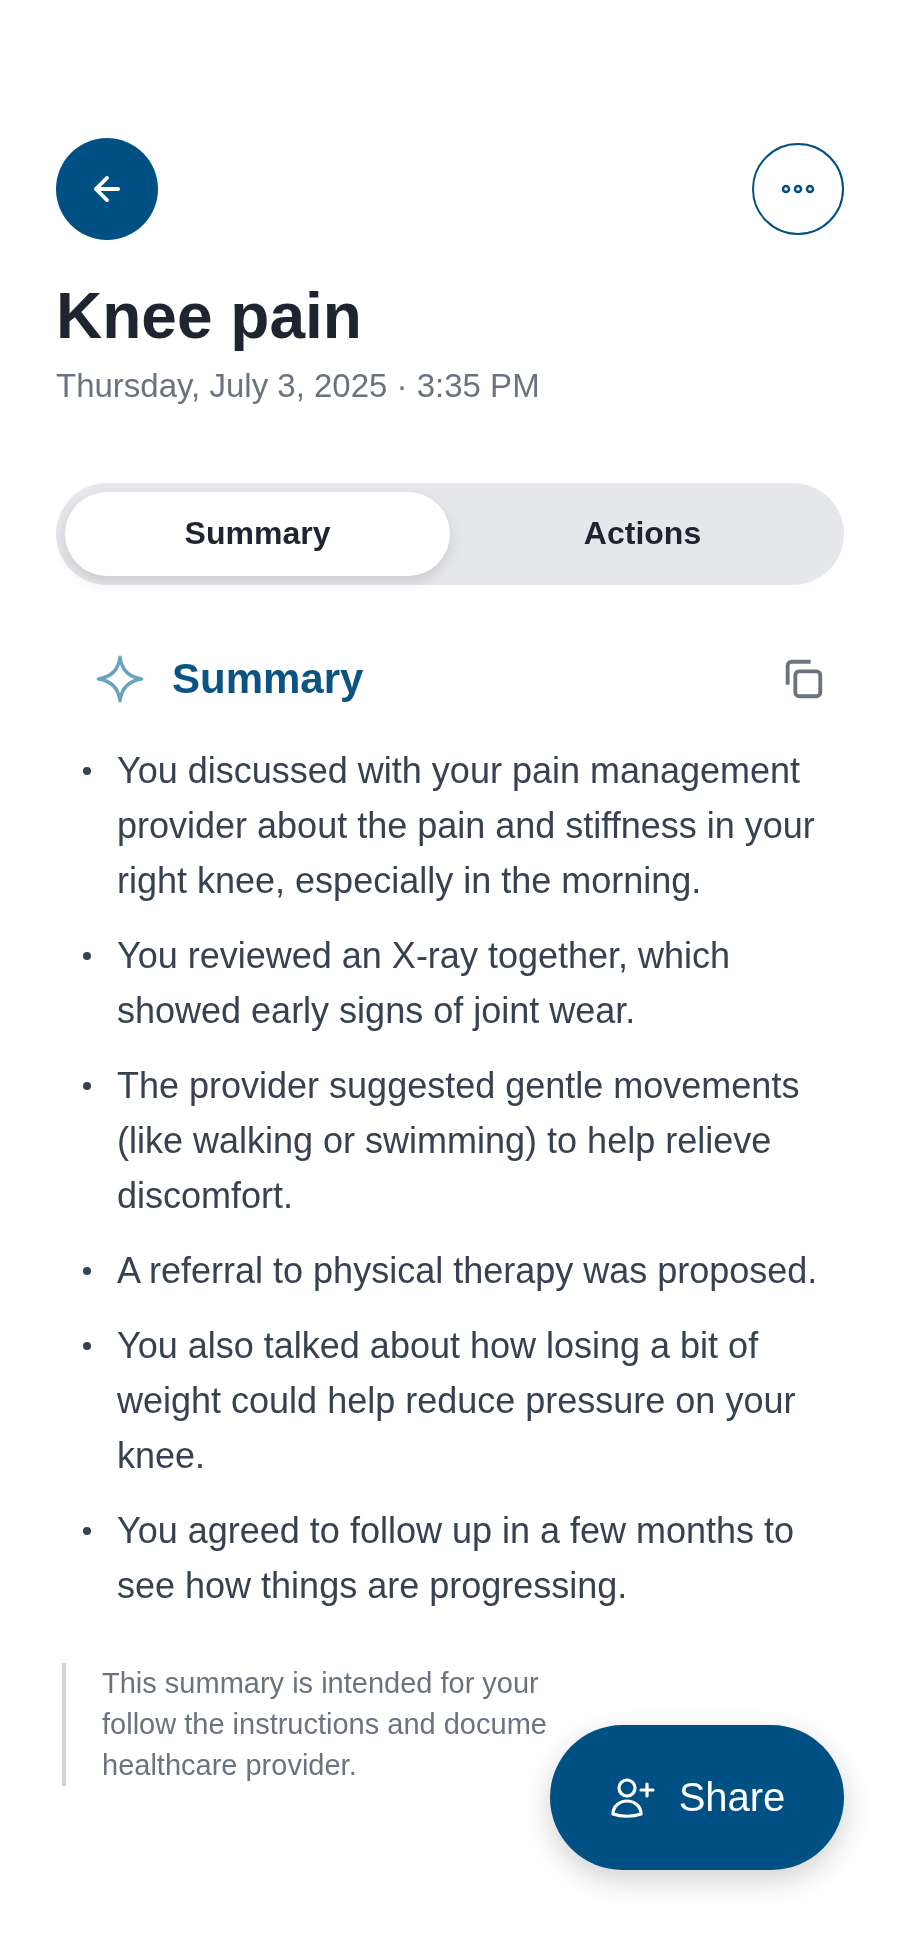 This screenshot has width=900, height=1947. Describe the element at coordinates (642, 533) in the screenshot. I see `tab: Actions` at that location.